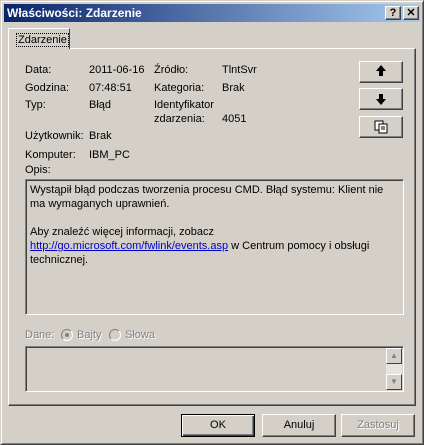 Image resolution: width=424 pixels, height=445 pixels. Describe the element at coordinates (109, 155) in the screenshot. I see `computer-value: IBM_PC` at that location.